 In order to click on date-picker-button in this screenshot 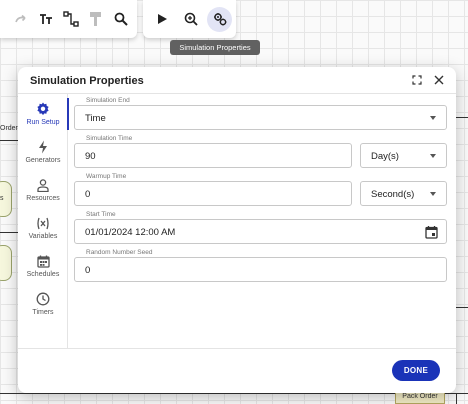, I will do `click(431, 234)`.